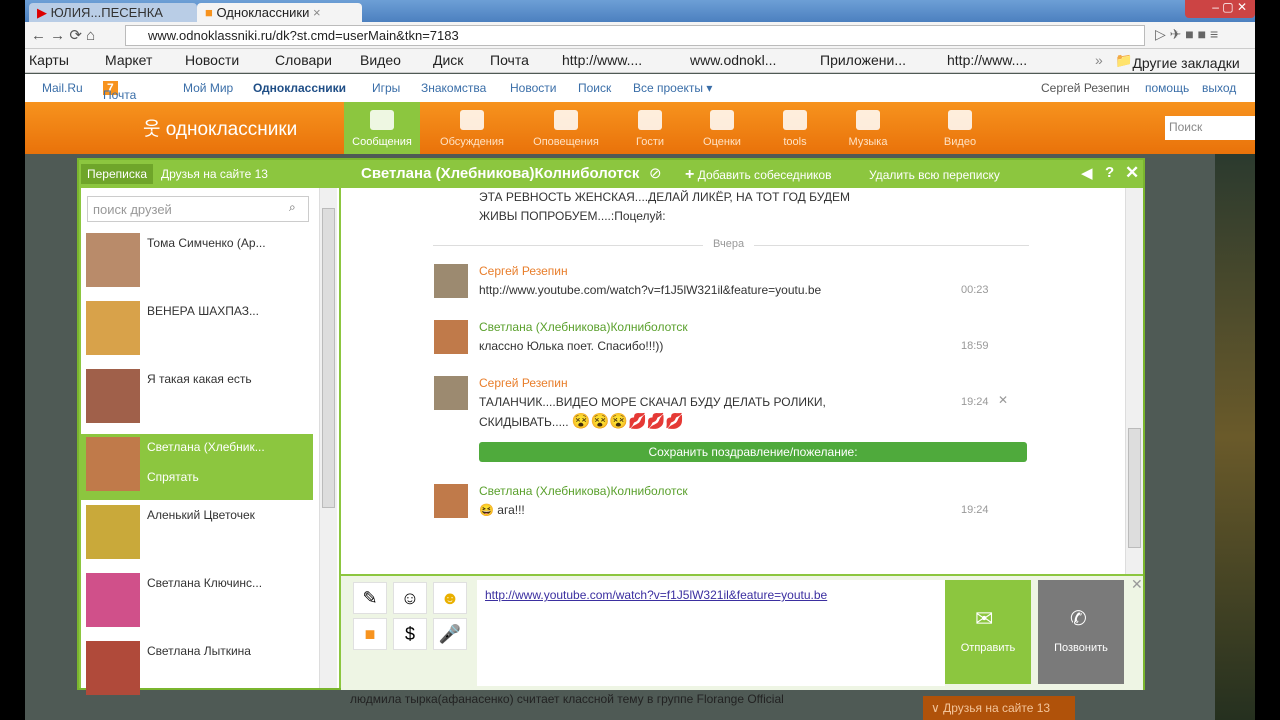 The image size is (1280, 720). I want to click on smiley-icon: 😆, so click(486, 510).